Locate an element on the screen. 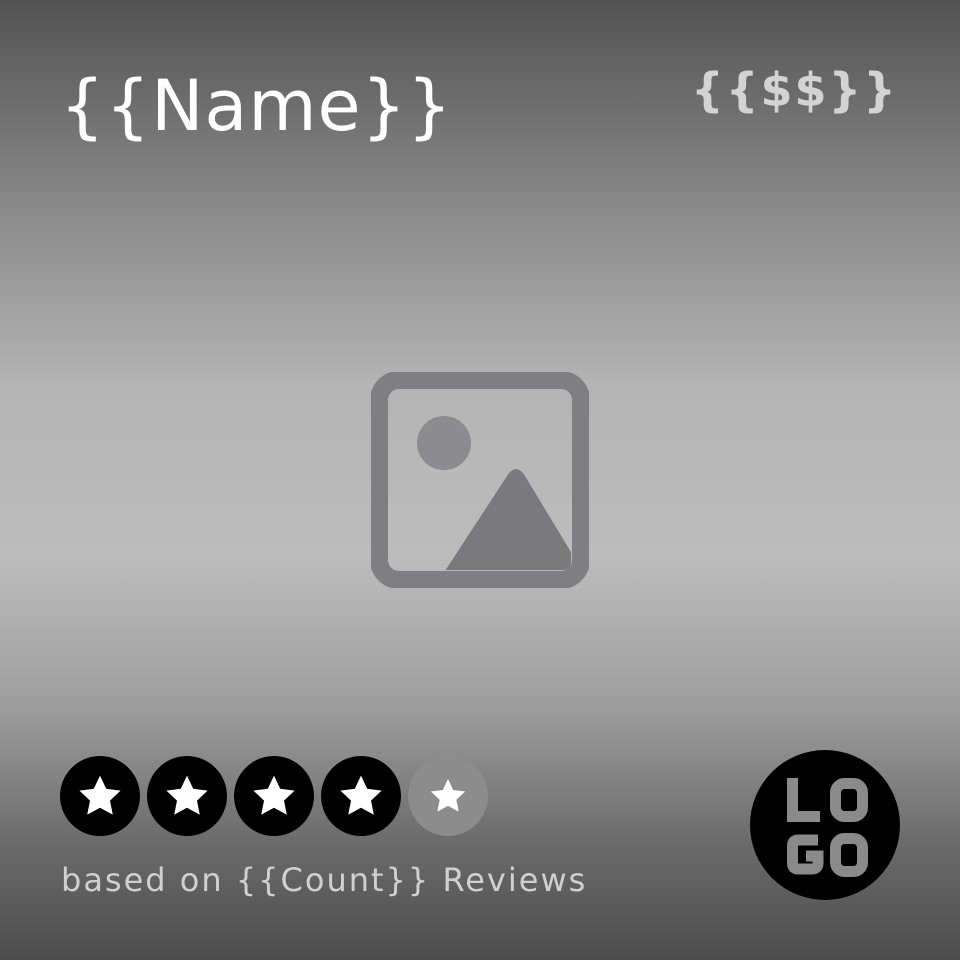 The image size is (960, 960). logo-mark is located at coordinates (827, 827).